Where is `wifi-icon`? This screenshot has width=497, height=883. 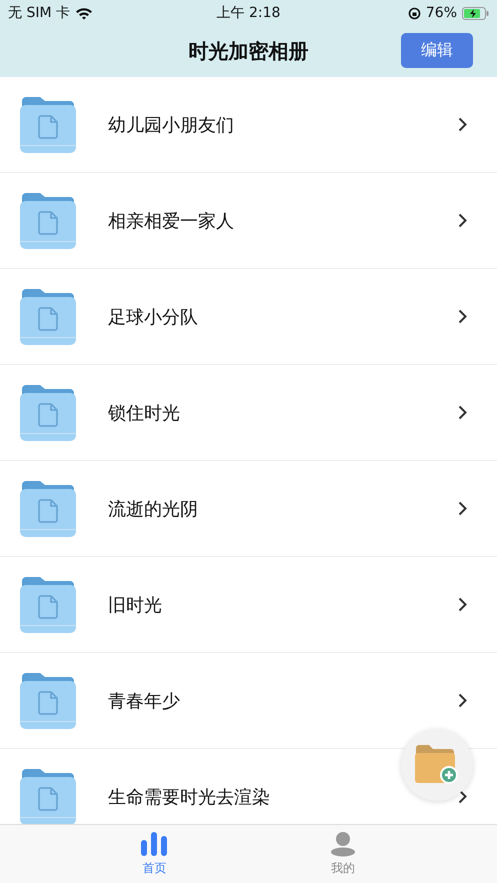 wifi-icon is located at coordinates (84, 13).